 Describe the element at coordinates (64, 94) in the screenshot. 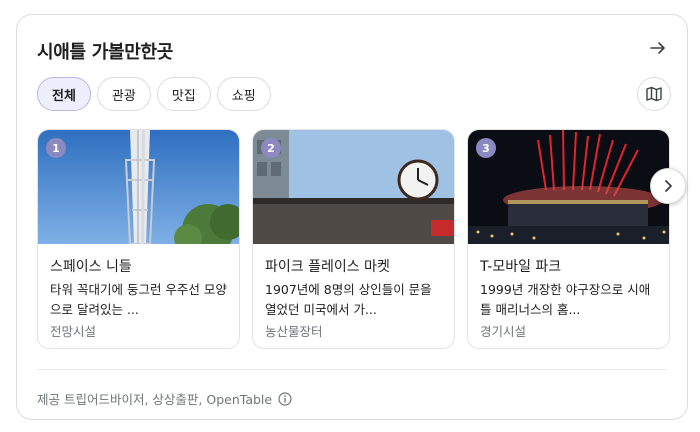

I see `chip-all: 전체` at that location.